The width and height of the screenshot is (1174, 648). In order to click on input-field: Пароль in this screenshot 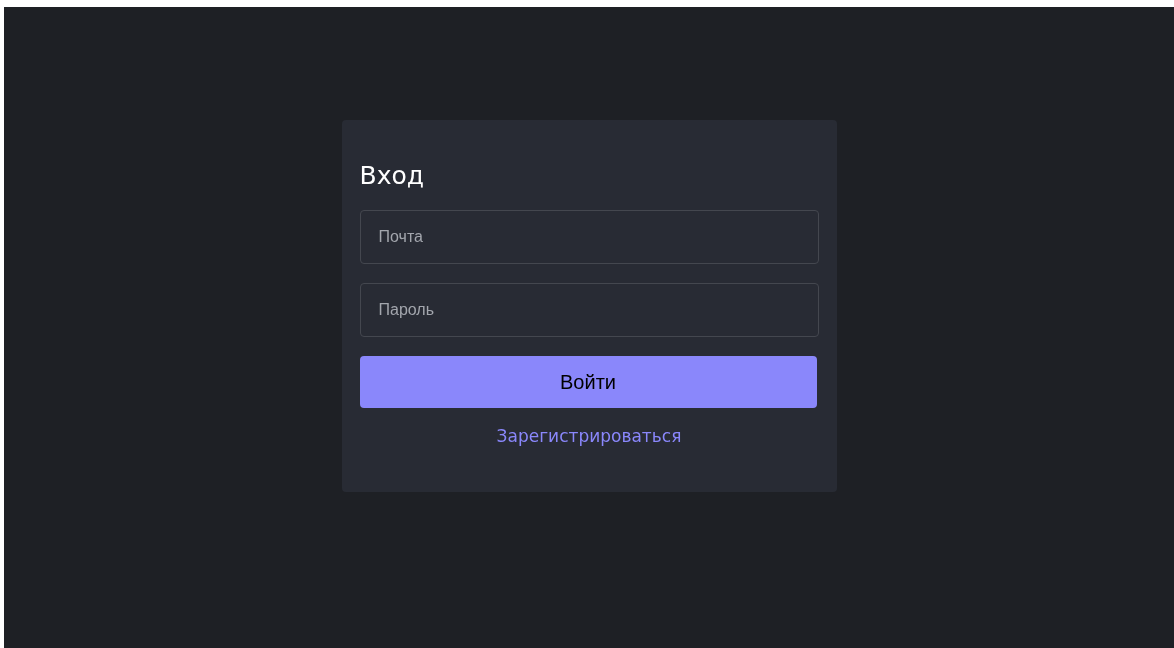, I will do `click(589, 310)`.